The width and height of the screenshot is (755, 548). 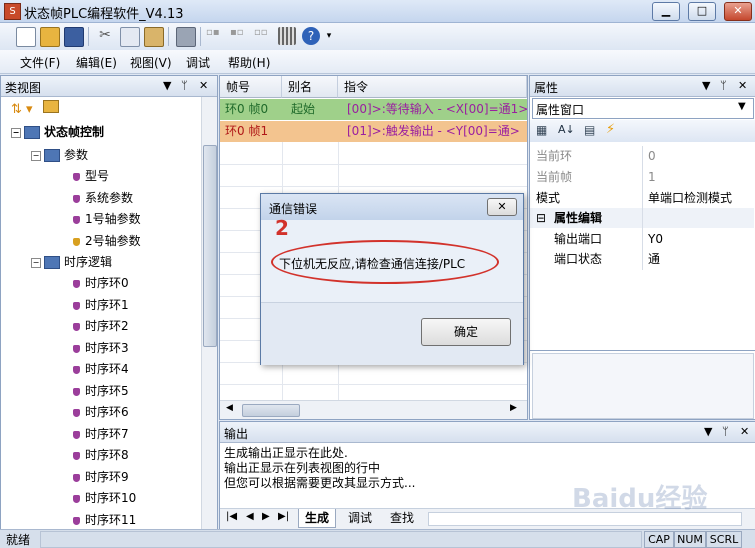 What do you see at coordinates (151, 62) in the screenshot?
I see `menu-view: 视图(V)` at bounding box center [151, 62].